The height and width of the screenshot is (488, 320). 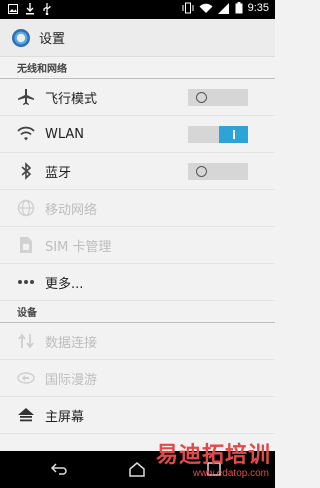 What do you see at coordinates (58, 173) in the screenshot?
I see `settings-row-label: 蓝牙` at bounding box center [58, 173].